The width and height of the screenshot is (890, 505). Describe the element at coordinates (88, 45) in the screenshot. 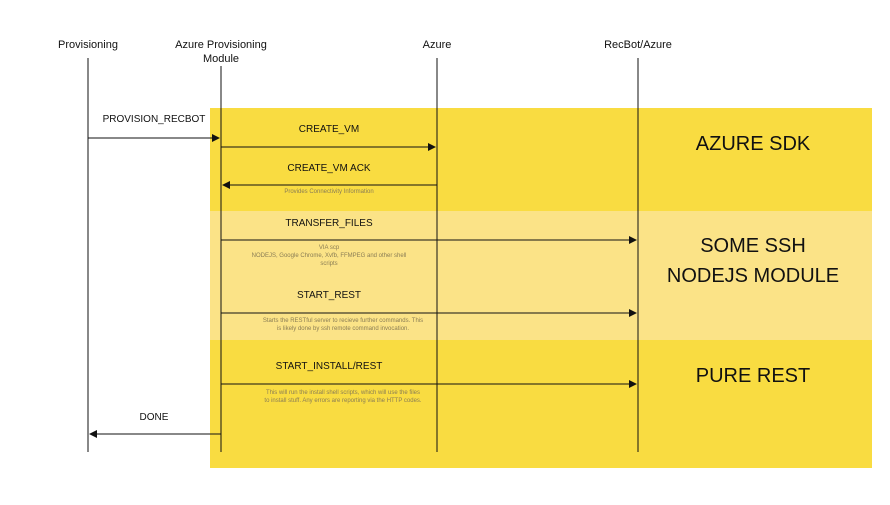

I see `participant-provisioning: Provisioning` at that location.